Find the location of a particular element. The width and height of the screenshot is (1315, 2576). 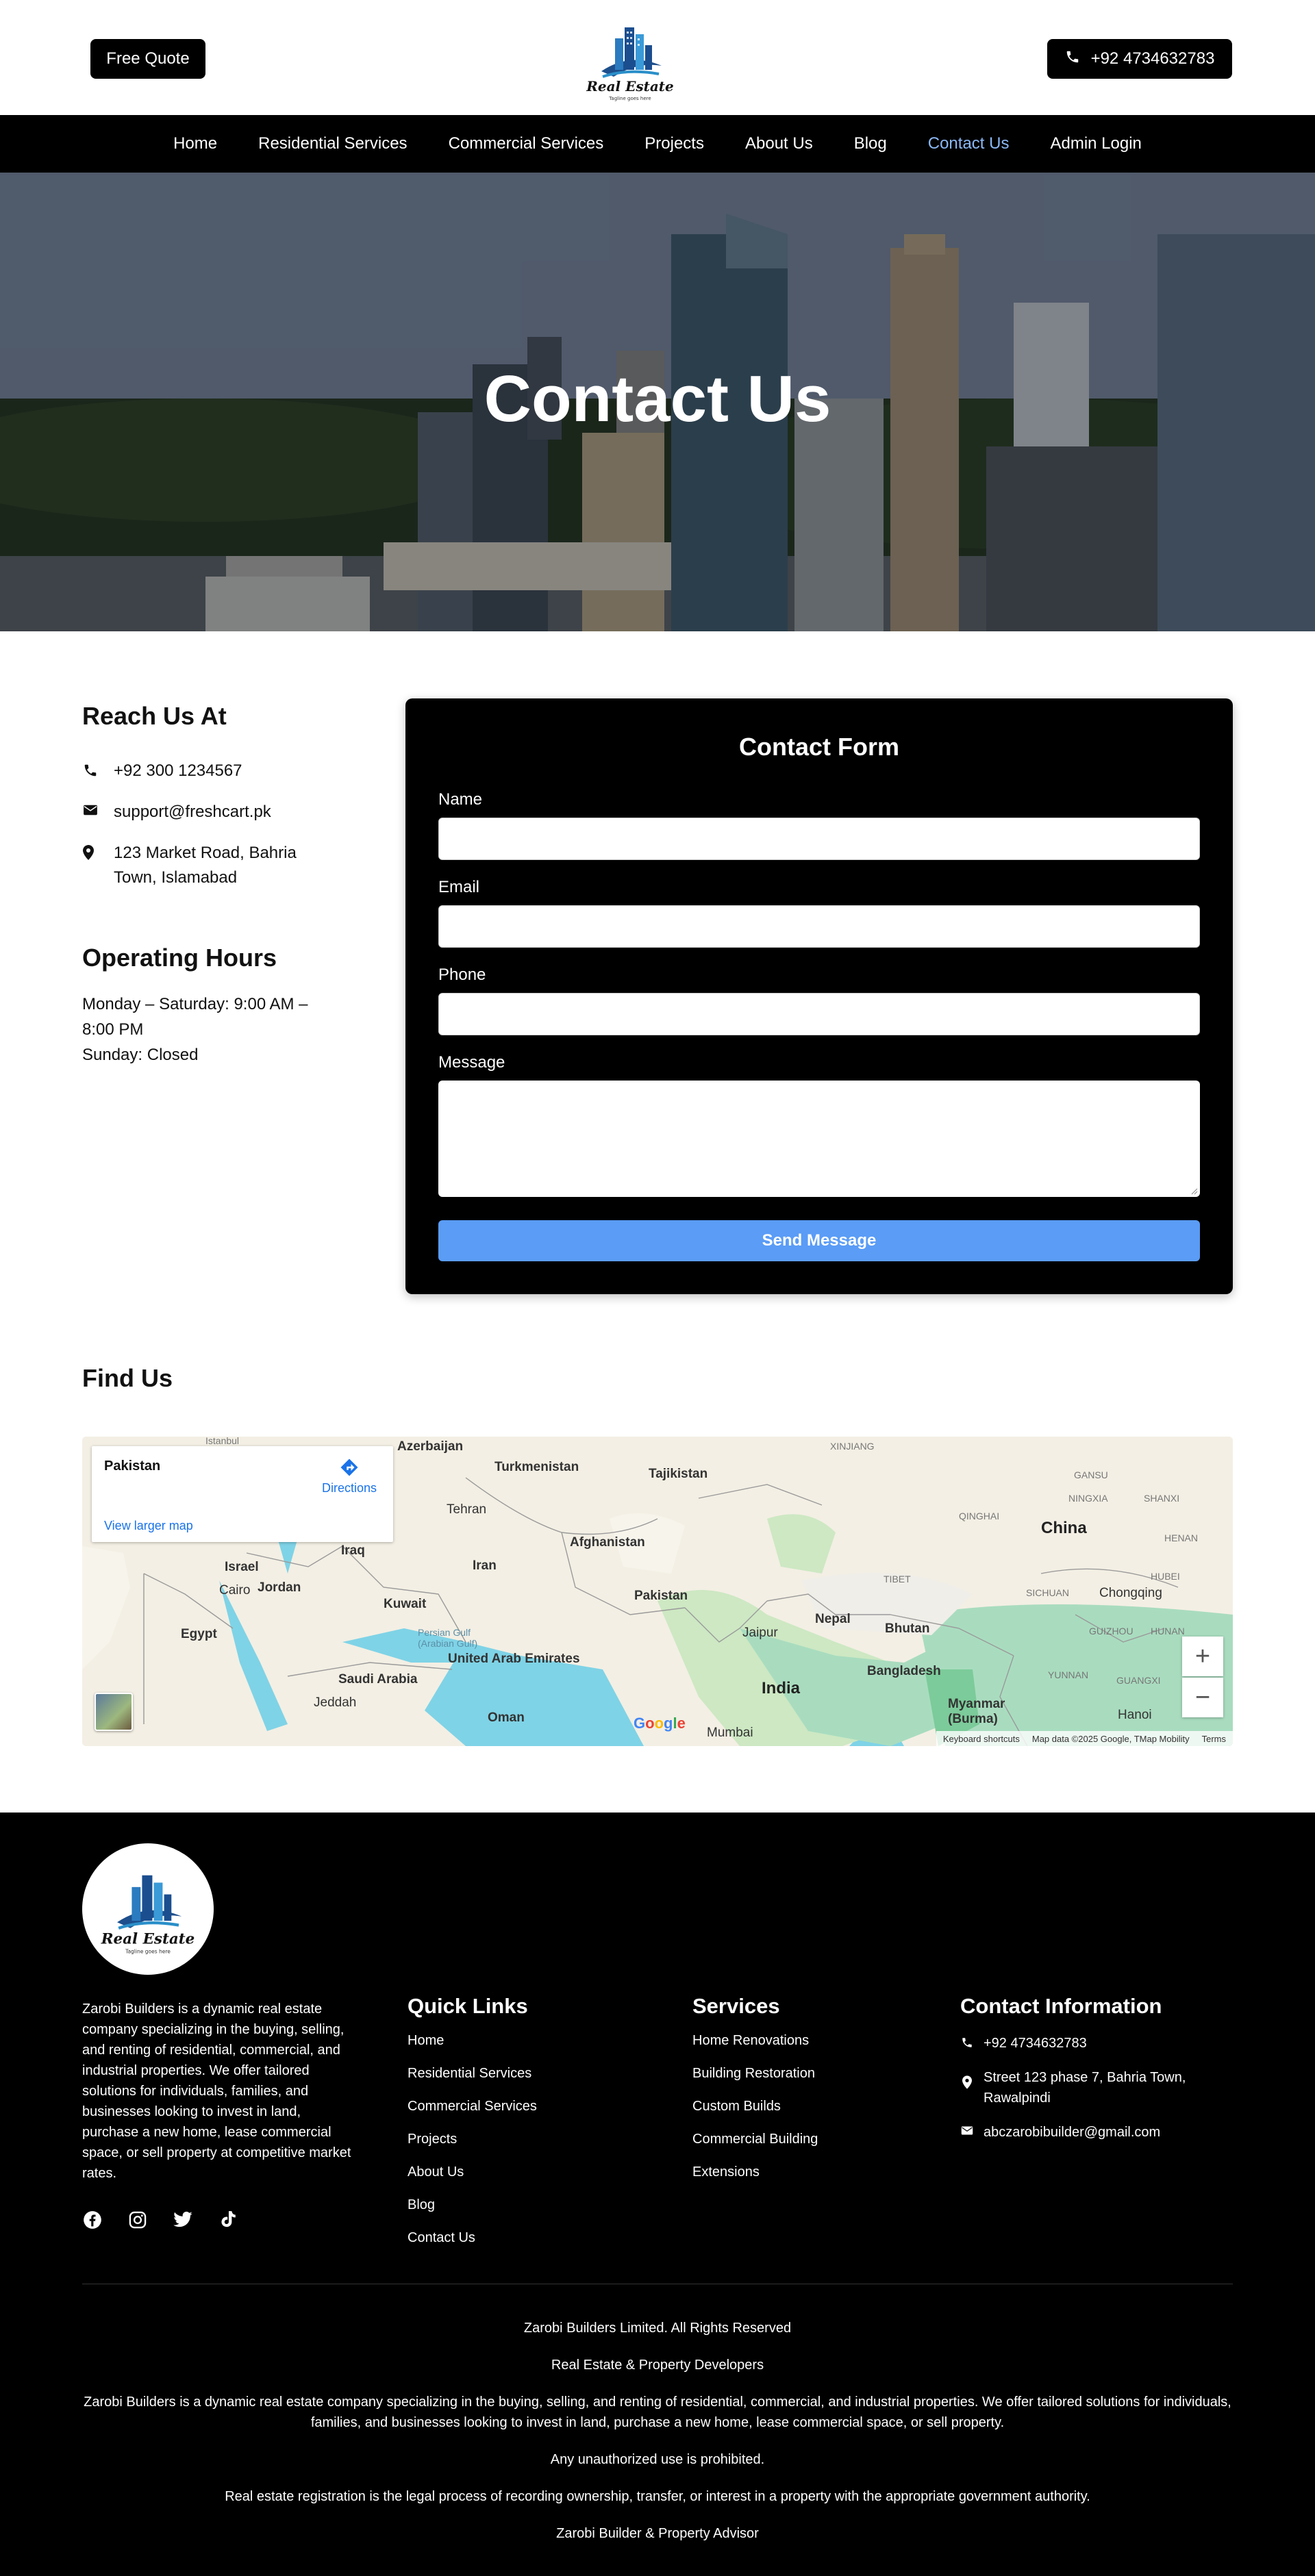

map-label: Iran is located at coordinates (485, 1565).